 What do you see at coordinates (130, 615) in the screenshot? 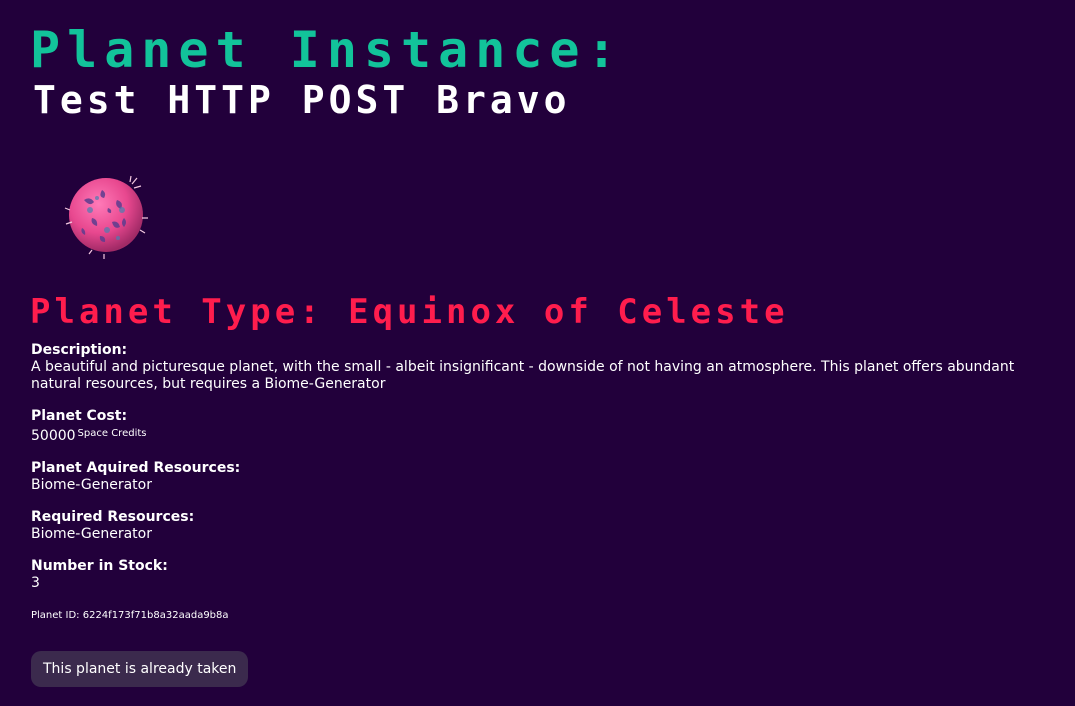
I see `planet-id: Planet ID: 6224f173f71b8a32aada9b8a` at bounding box center [130, 615].